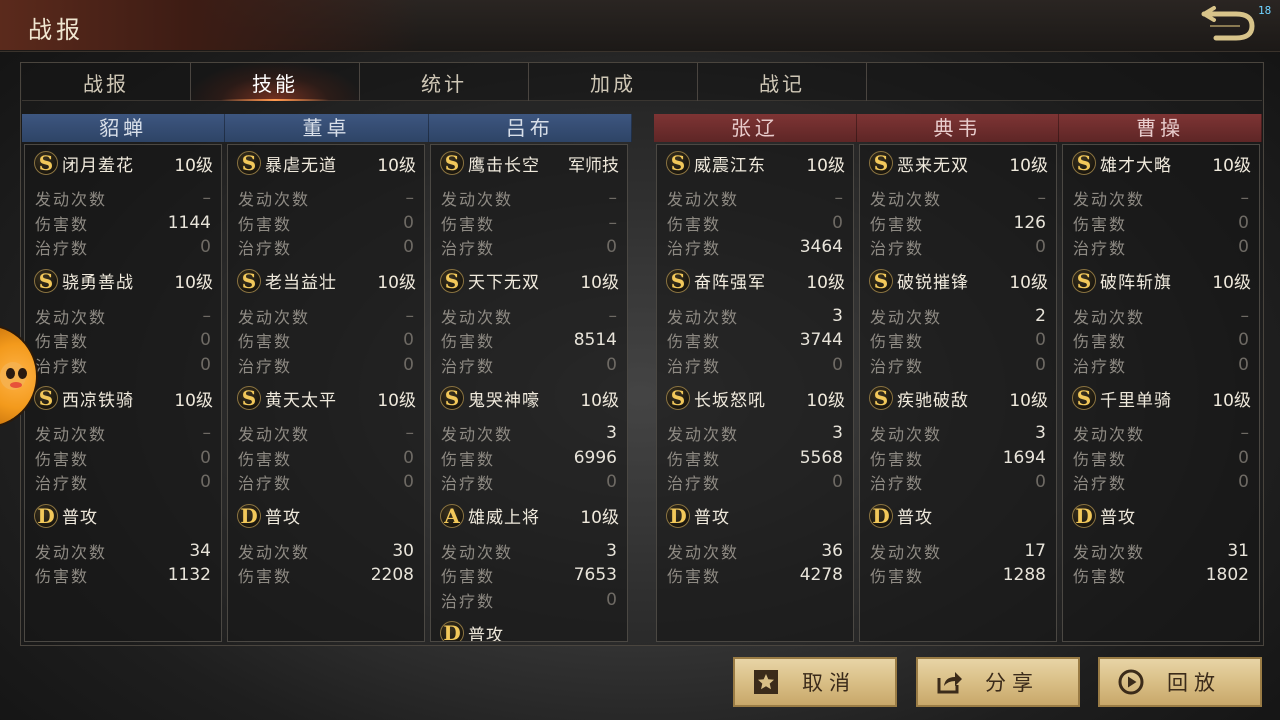 The width and height of the screenshot is (1280, 720). What do you see at coordinates (755, 551) in the screenshot?
I see `stat-row: 发动次数 36` at bounding box center [755, 551].